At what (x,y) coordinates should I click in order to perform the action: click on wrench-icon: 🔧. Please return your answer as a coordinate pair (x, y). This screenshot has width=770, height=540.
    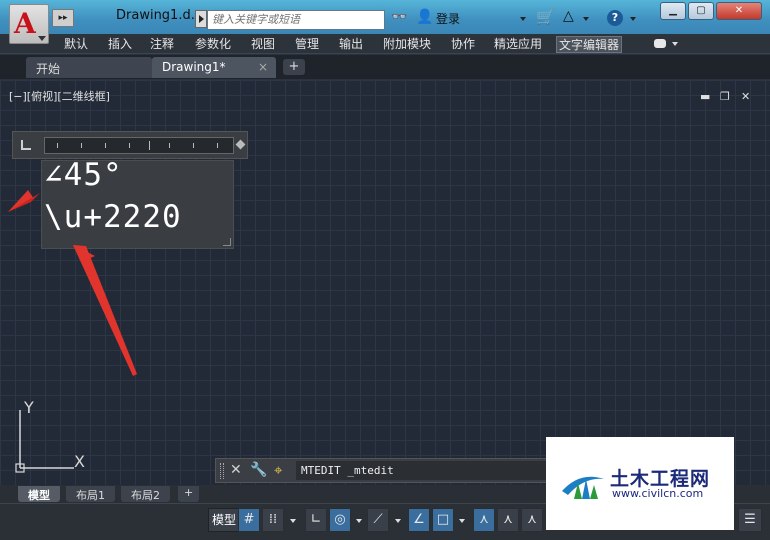
    Looking at the image, I should click on (258, 470).